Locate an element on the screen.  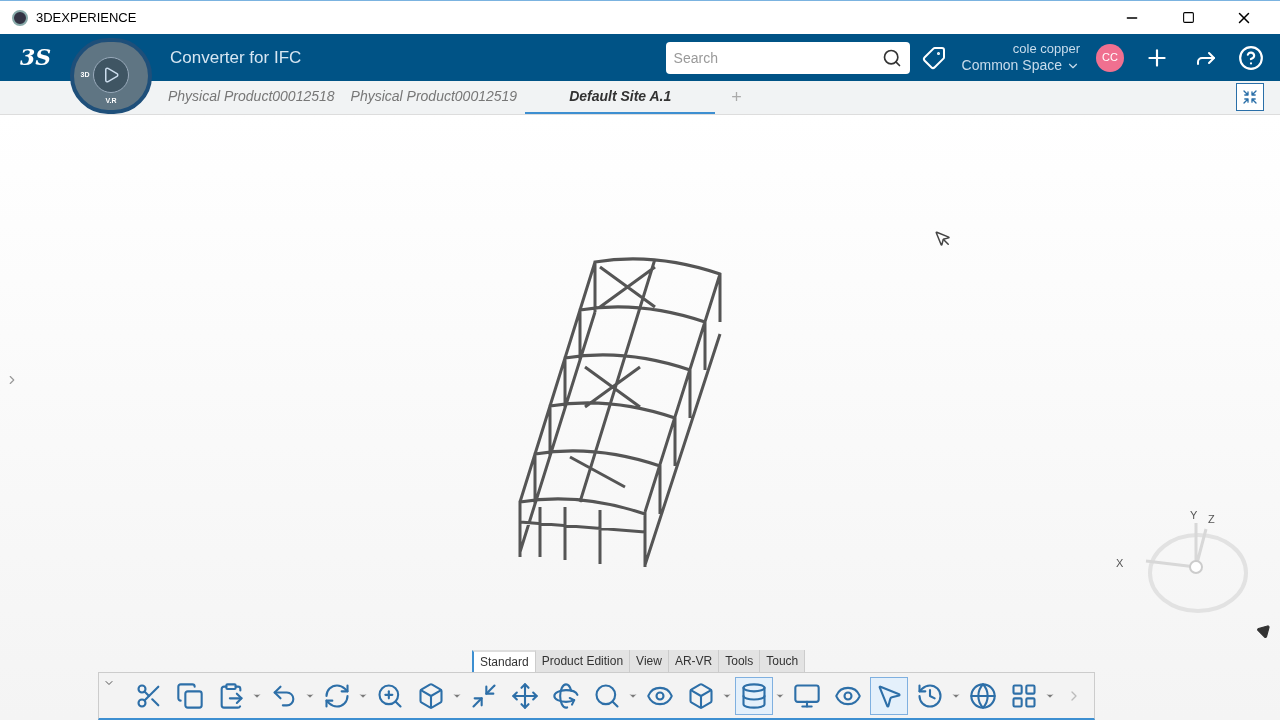
maximize-icon is located at coordinates (1188, 17).